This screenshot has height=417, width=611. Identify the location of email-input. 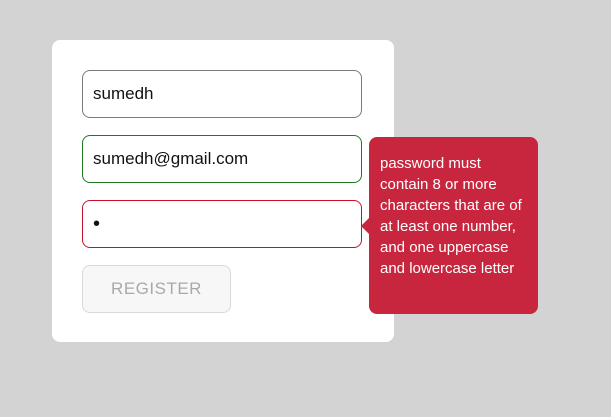
(222, 159).